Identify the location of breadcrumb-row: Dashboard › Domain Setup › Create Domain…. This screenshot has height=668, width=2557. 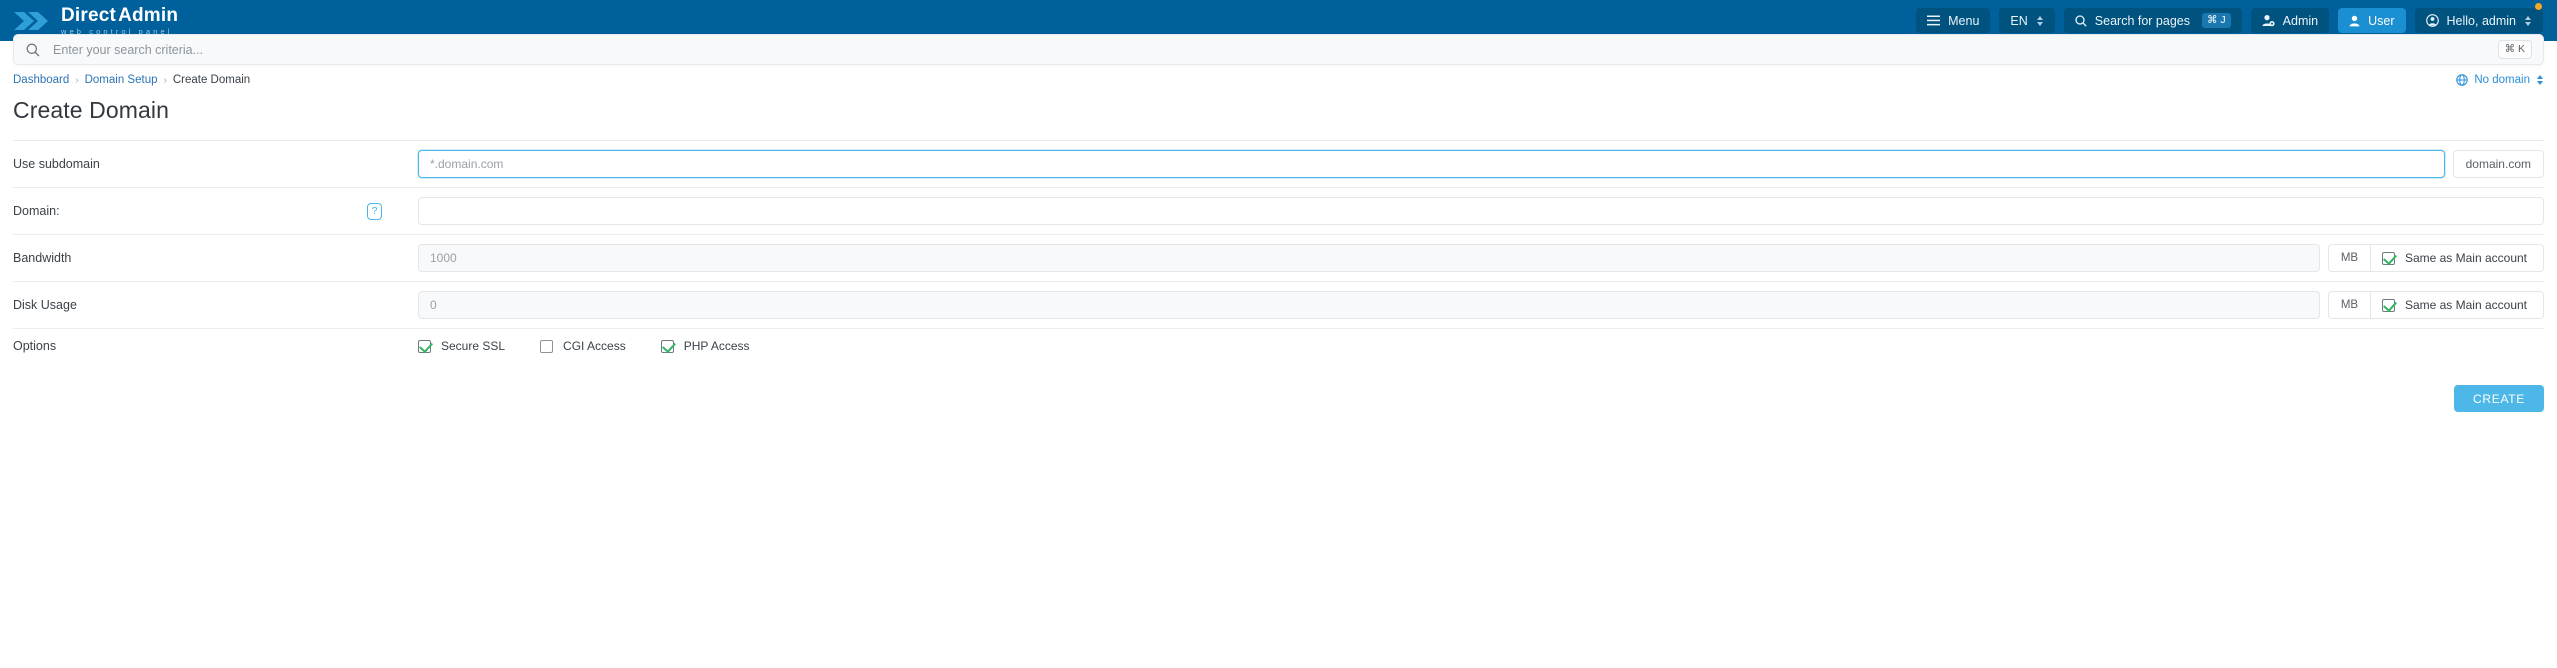
(1278, 75).